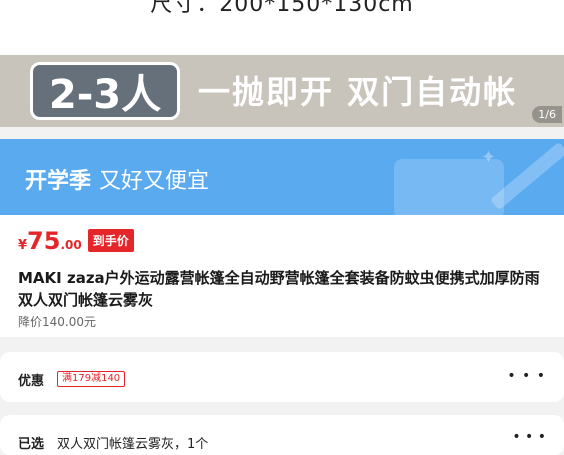 The image size is (564, 455). Describe the element at coordinates (23, 245) in the screenshot. I see `price-currency: ¥` at that location.